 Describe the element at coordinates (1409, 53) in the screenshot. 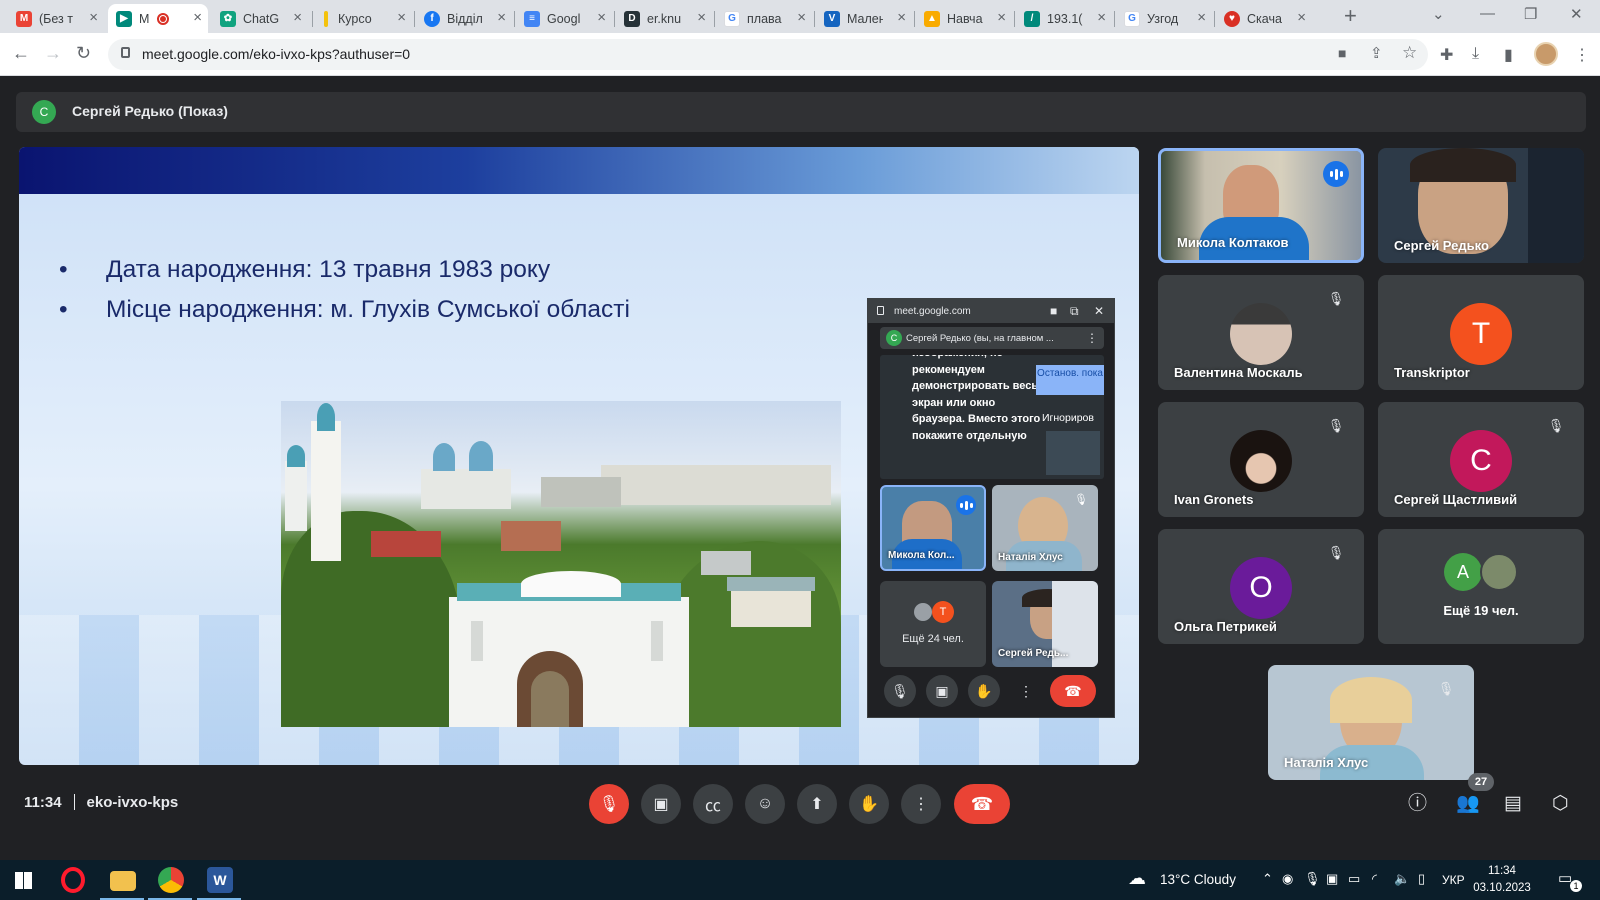

I see `bookmark-star-icon: ☆` at that location.